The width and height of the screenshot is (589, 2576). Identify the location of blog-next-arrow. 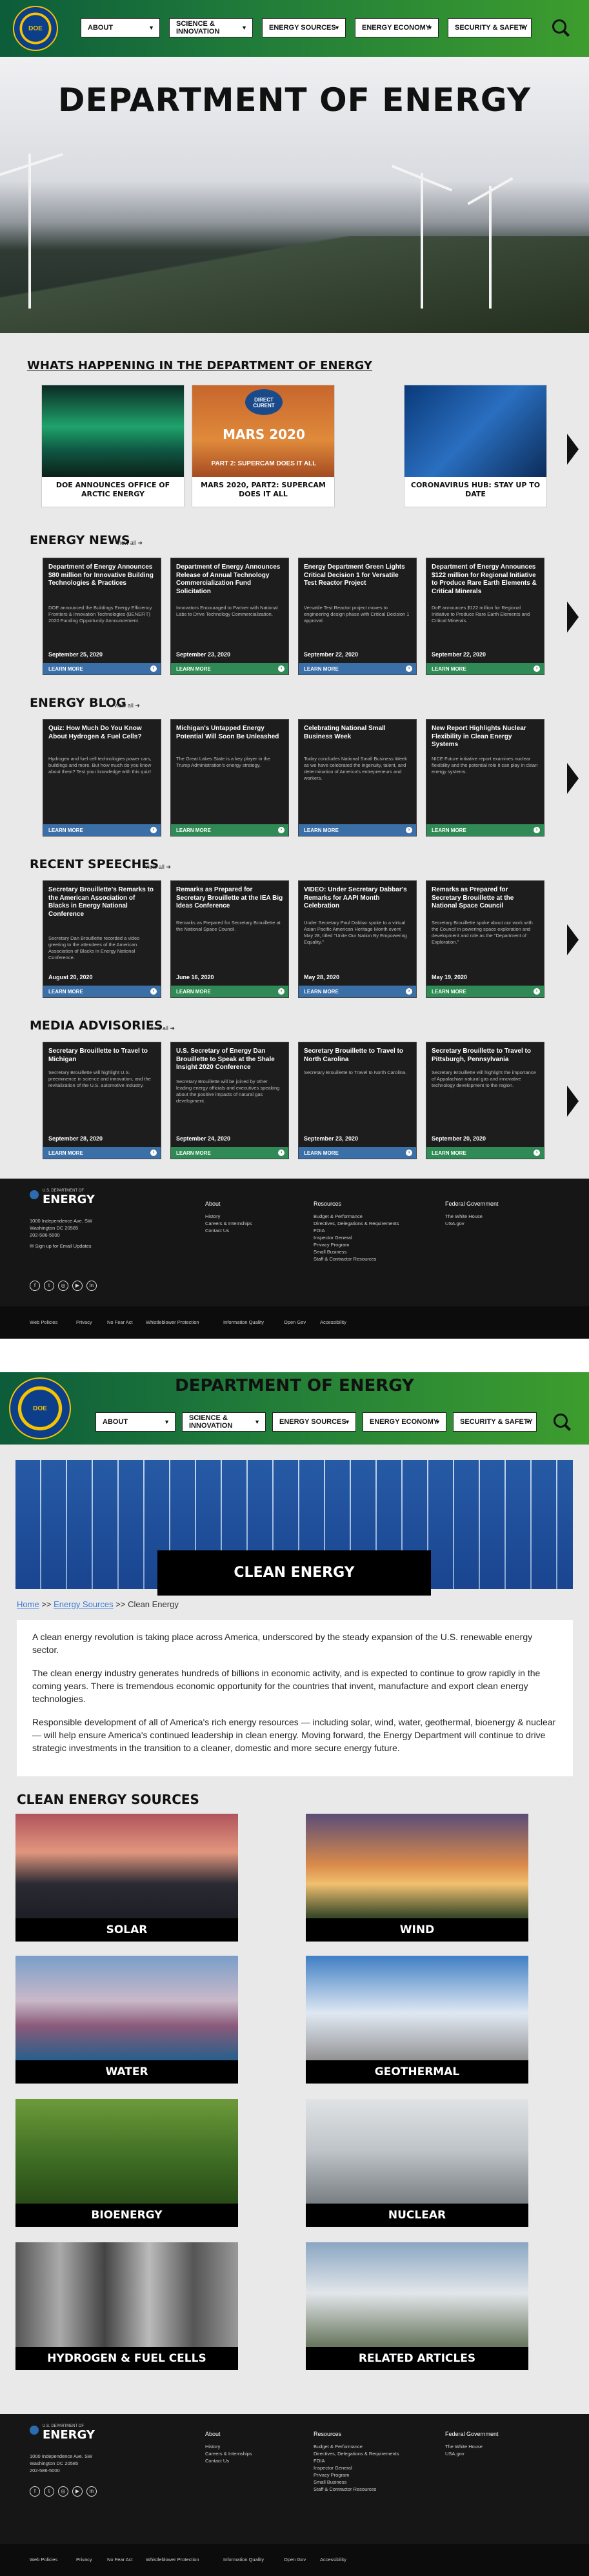
(573, 778).